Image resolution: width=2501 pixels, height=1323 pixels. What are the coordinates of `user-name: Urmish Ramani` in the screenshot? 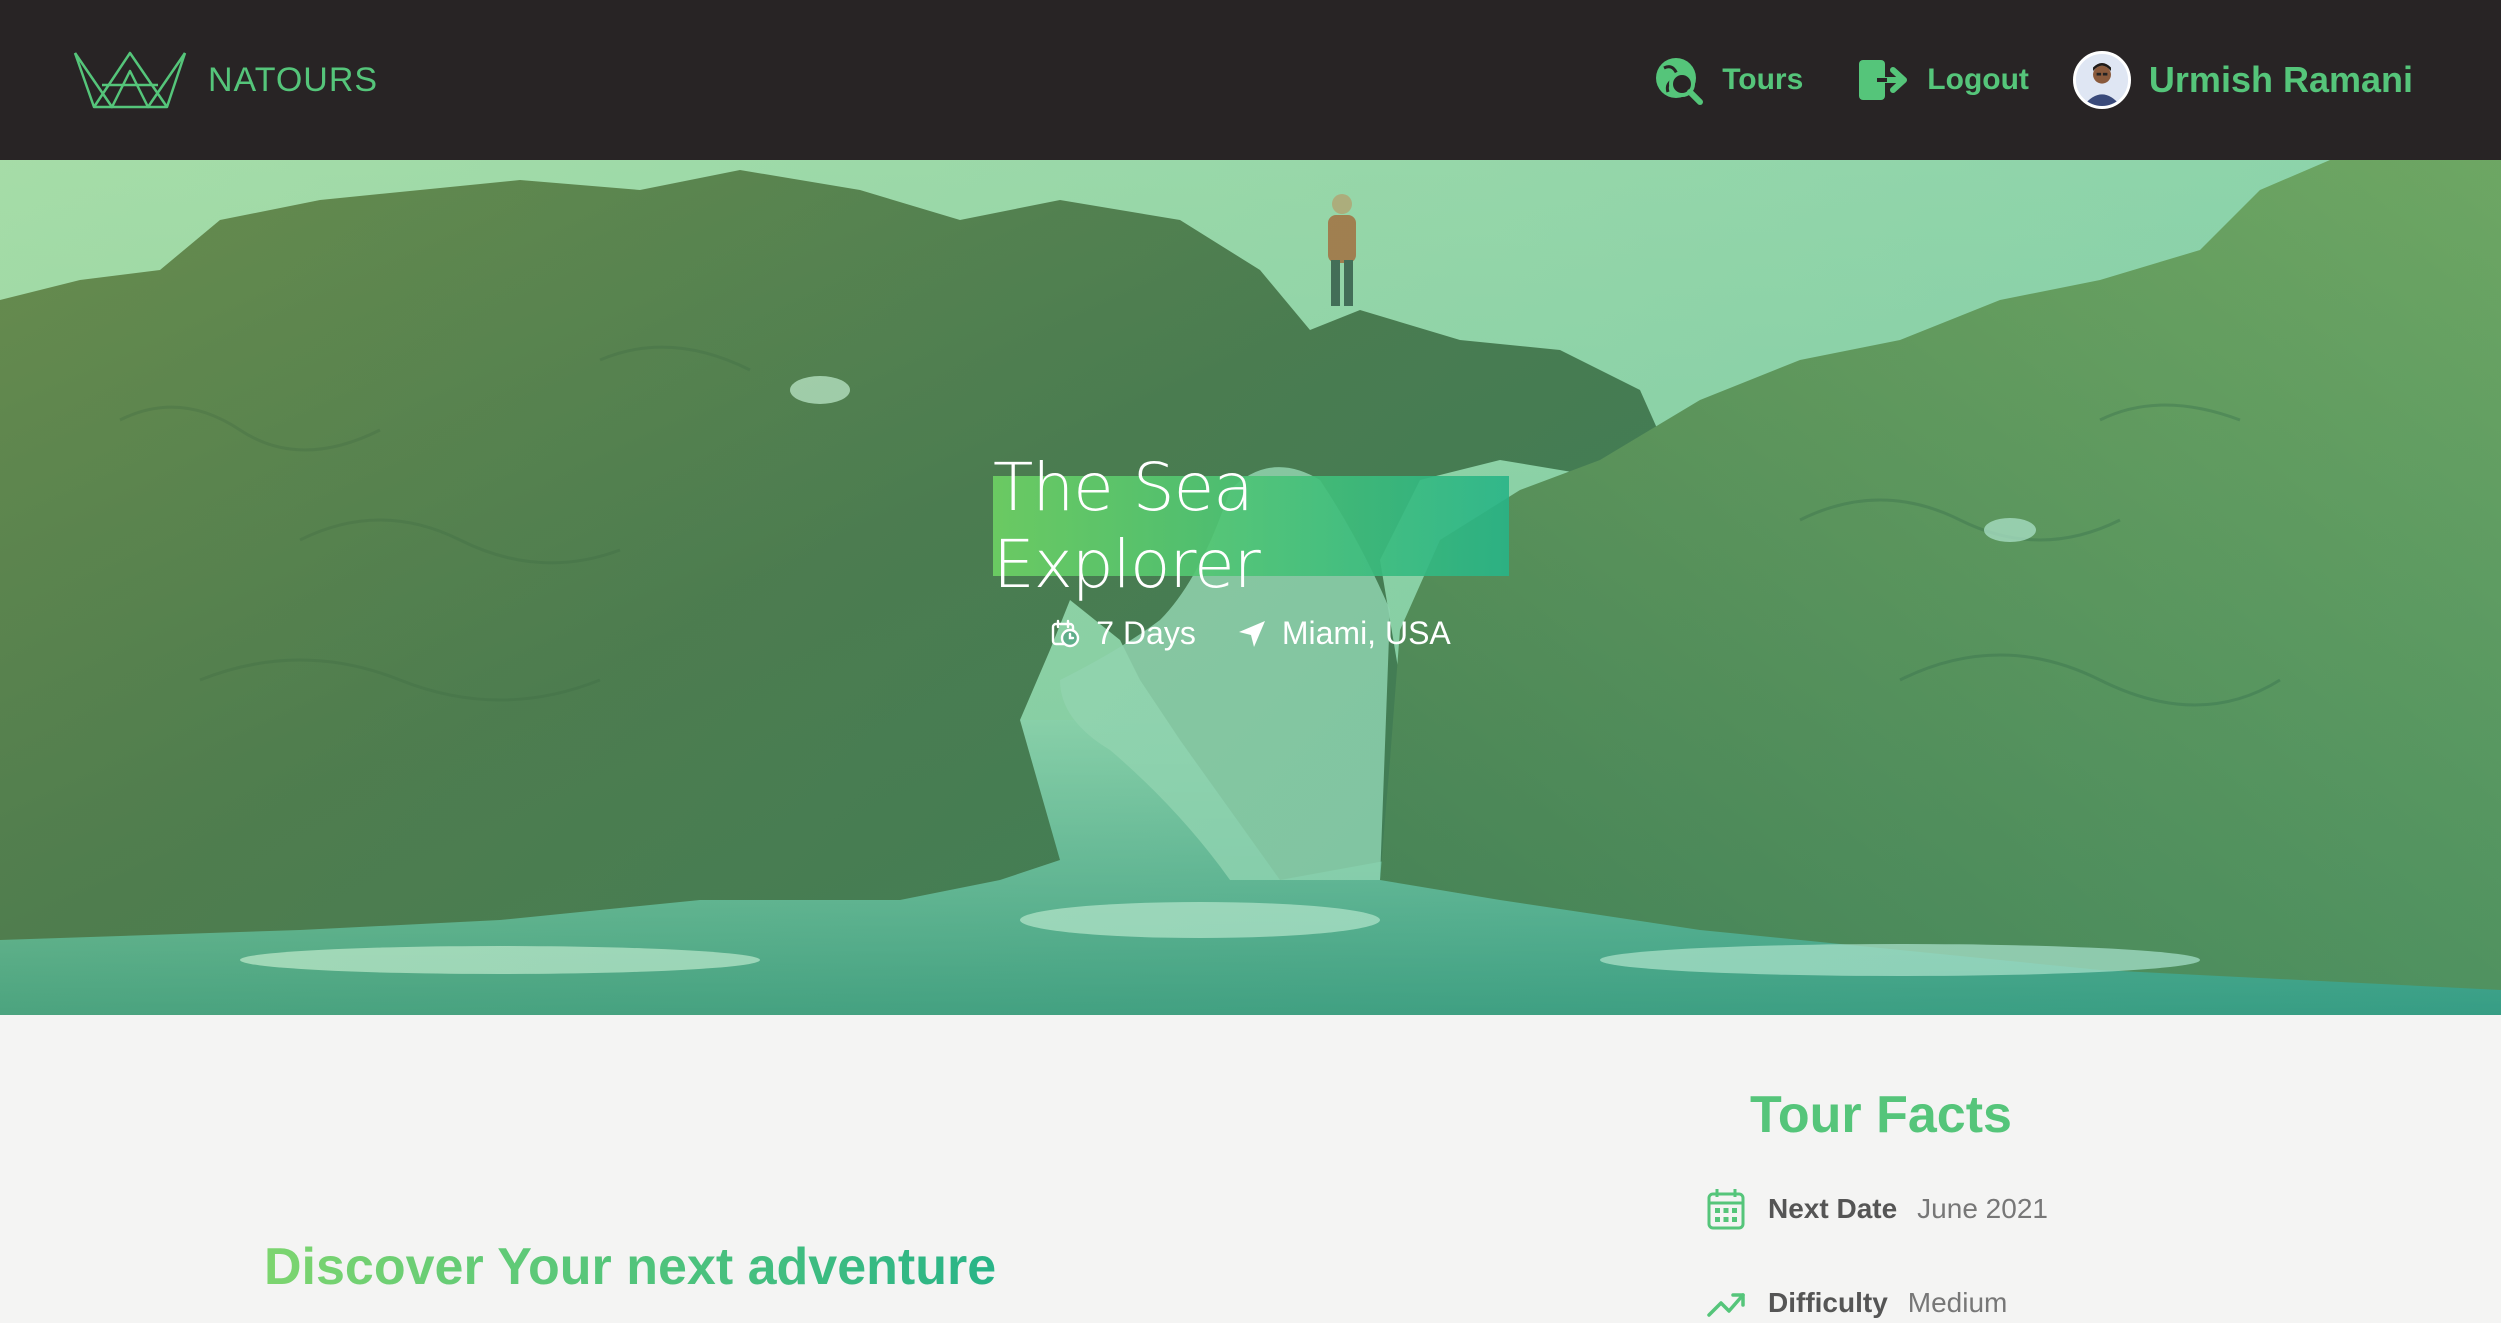 It's located at (2280, 79).